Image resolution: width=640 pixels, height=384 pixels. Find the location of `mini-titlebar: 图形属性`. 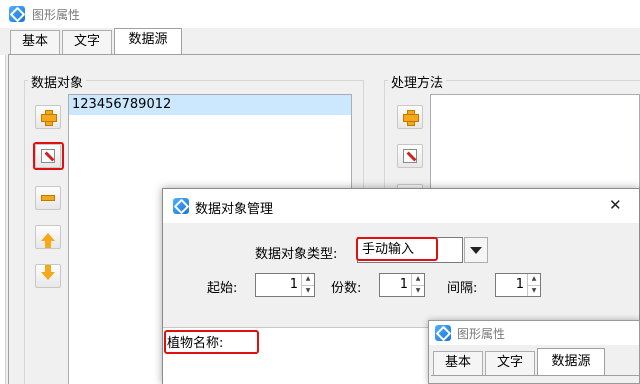

mini-titlebar: 图形属性 is located at coordinates (534, 333).